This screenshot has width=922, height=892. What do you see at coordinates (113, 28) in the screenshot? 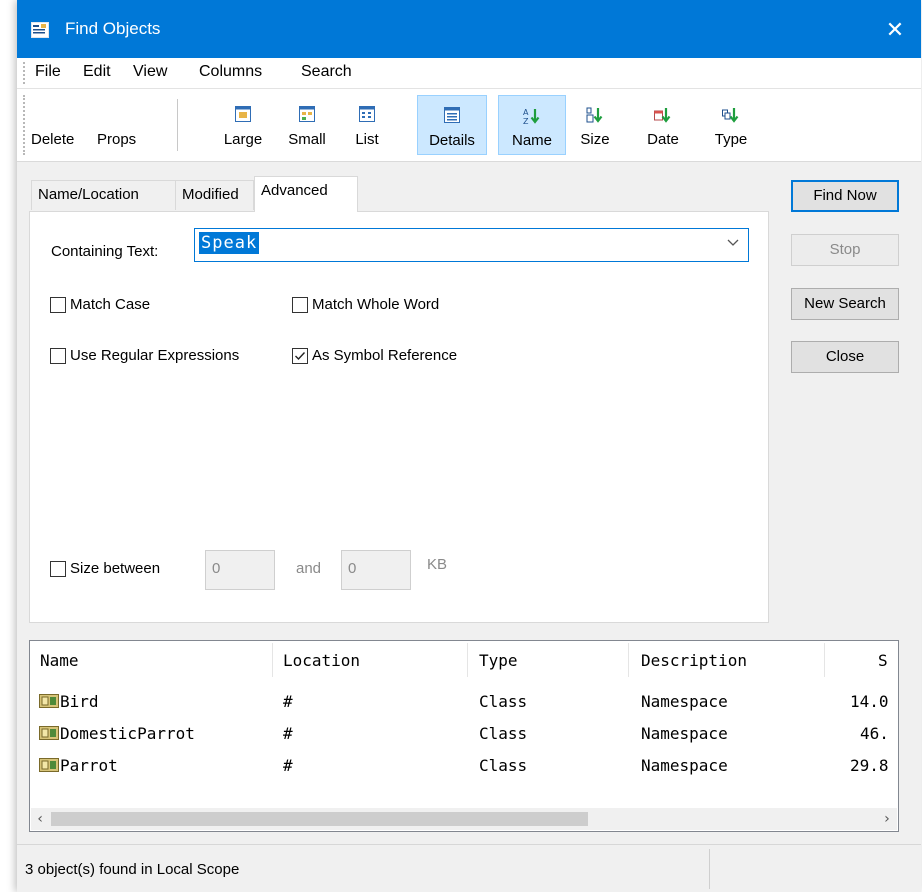
I see `window-title: Find Objects` at bounding box center [113, 28].